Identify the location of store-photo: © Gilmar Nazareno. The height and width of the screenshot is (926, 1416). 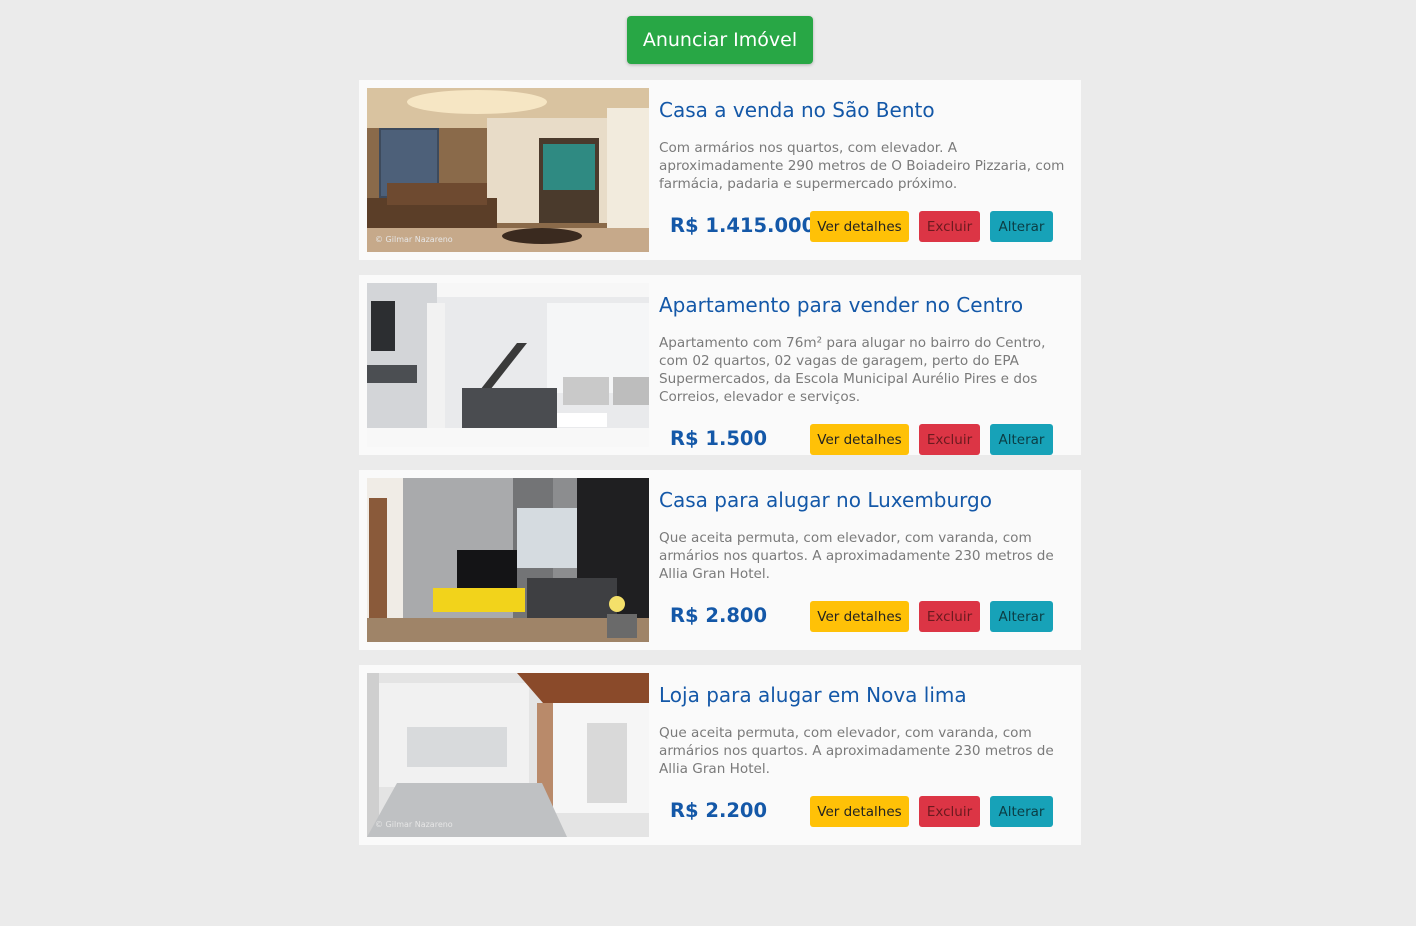
(508, 755).